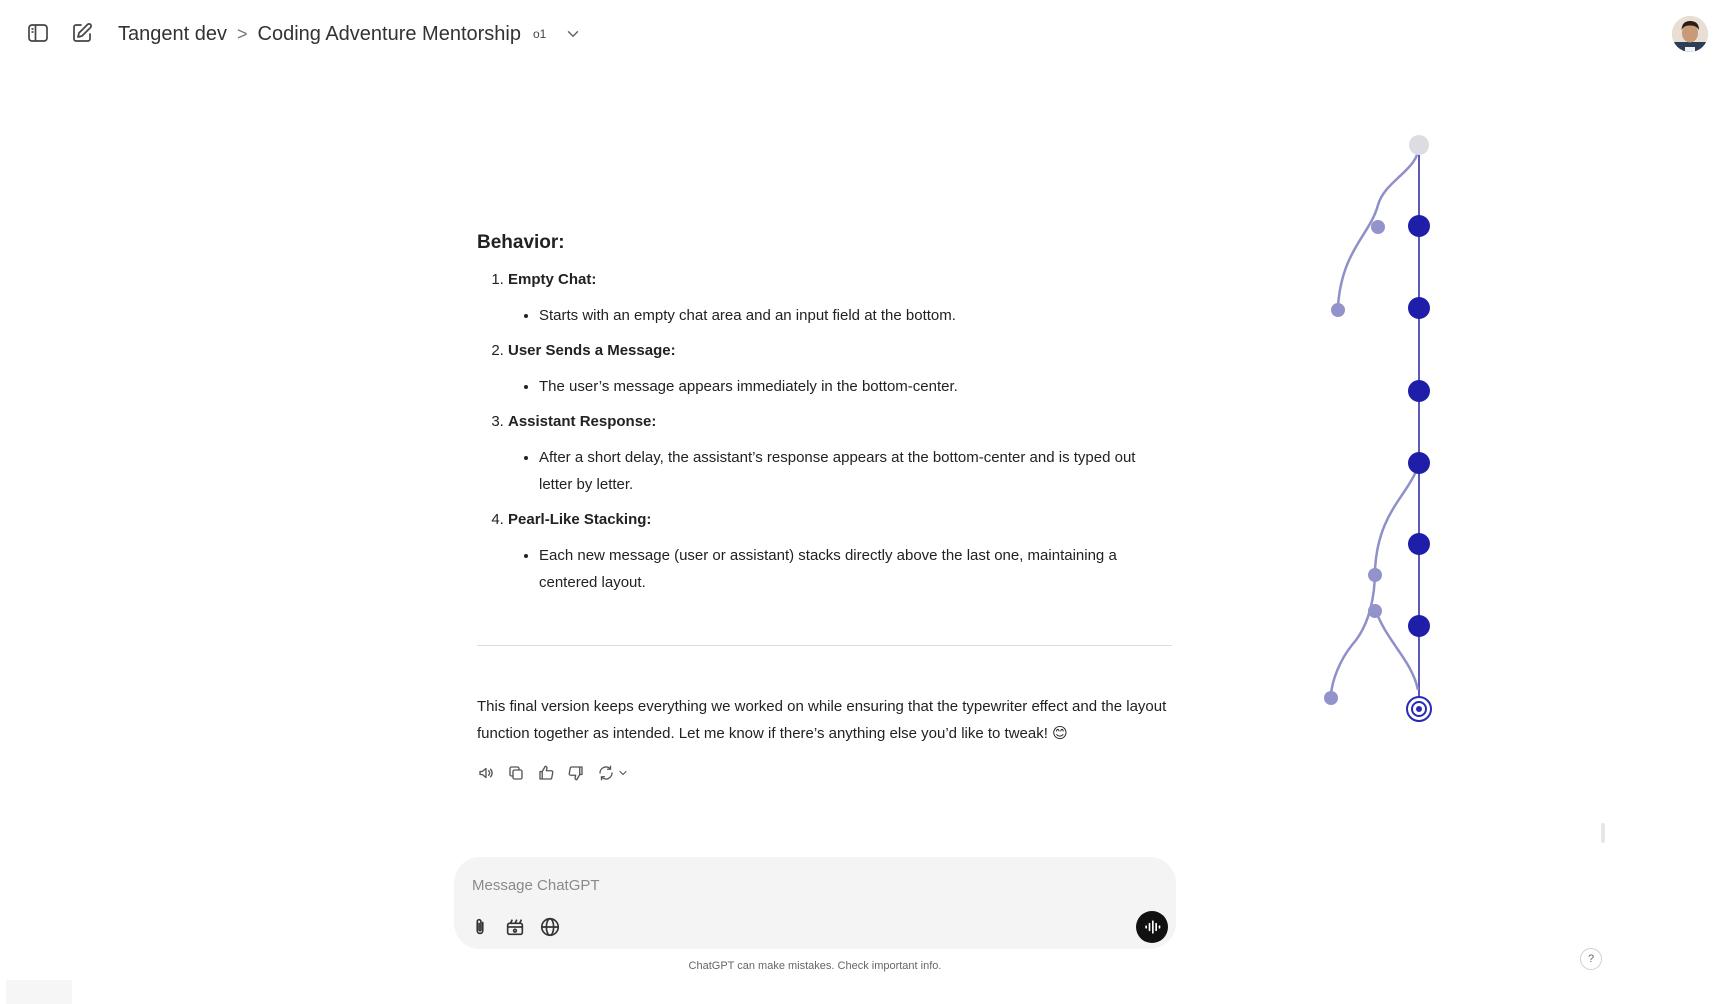 This screenshot has width=1715, height=1004. I want to click on regenerate-button, so click(613, 773).